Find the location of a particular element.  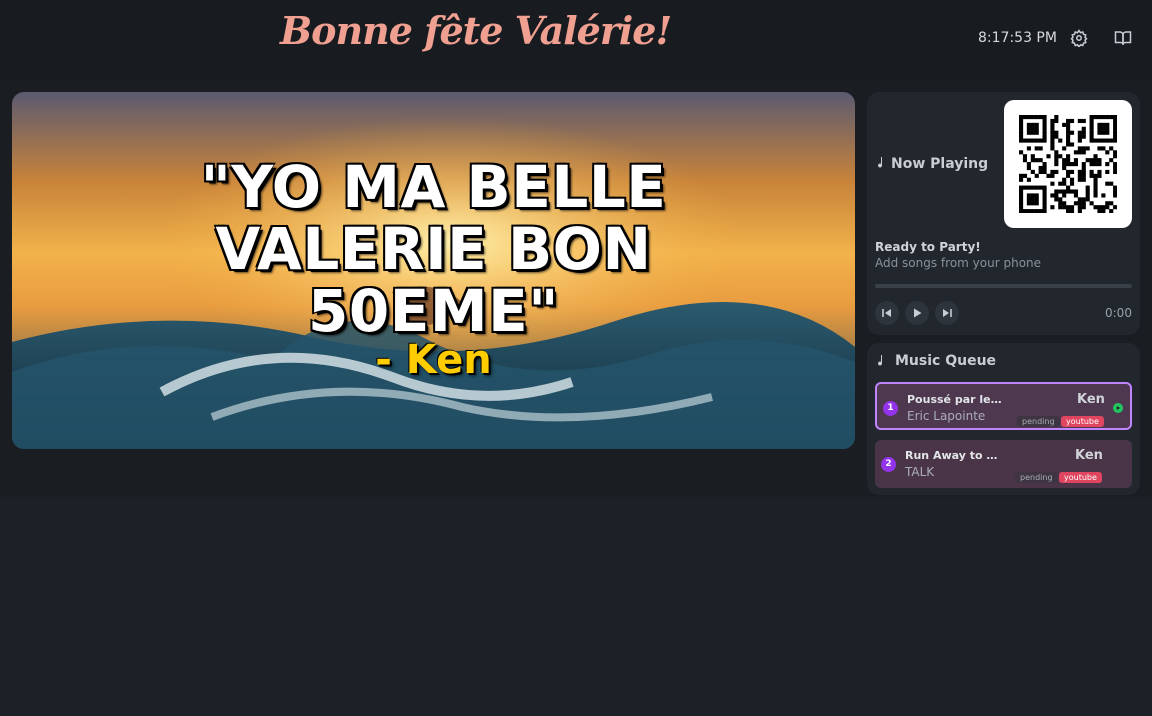

now-playing-heading: Now Playing is located at coordinates (940, 164).